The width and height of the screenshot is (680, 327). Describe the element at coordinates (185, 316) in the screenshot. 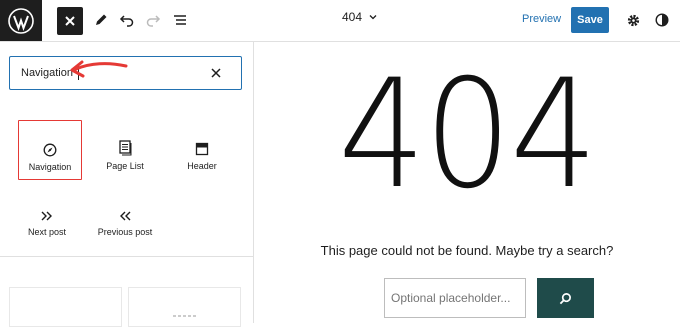

I see `pattern-thumbnail-icon` at that location.